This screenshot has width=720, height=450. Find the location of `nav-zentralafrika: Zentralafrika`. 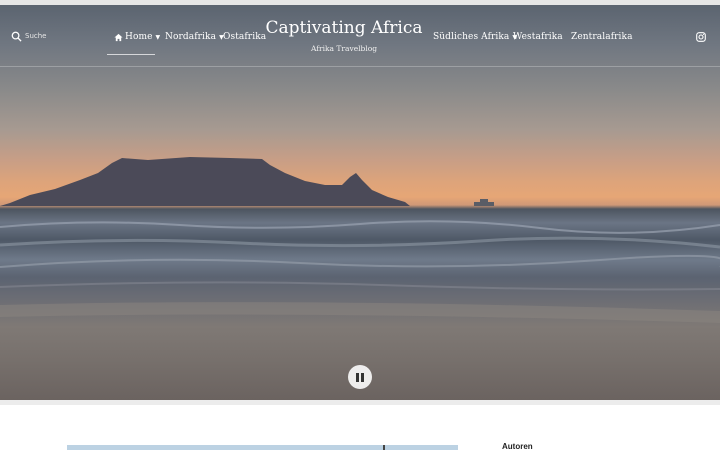

nav-zentralafrika: Zentralafrika is located at coordinates (602, 37).